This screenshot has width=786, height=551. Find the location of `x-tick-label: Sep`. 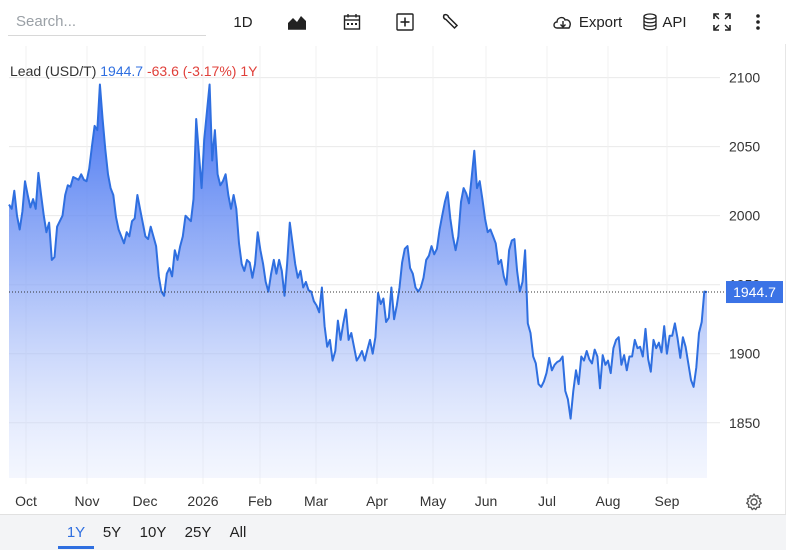

x-tick-label: Sep is located at coordinates (667, 501).